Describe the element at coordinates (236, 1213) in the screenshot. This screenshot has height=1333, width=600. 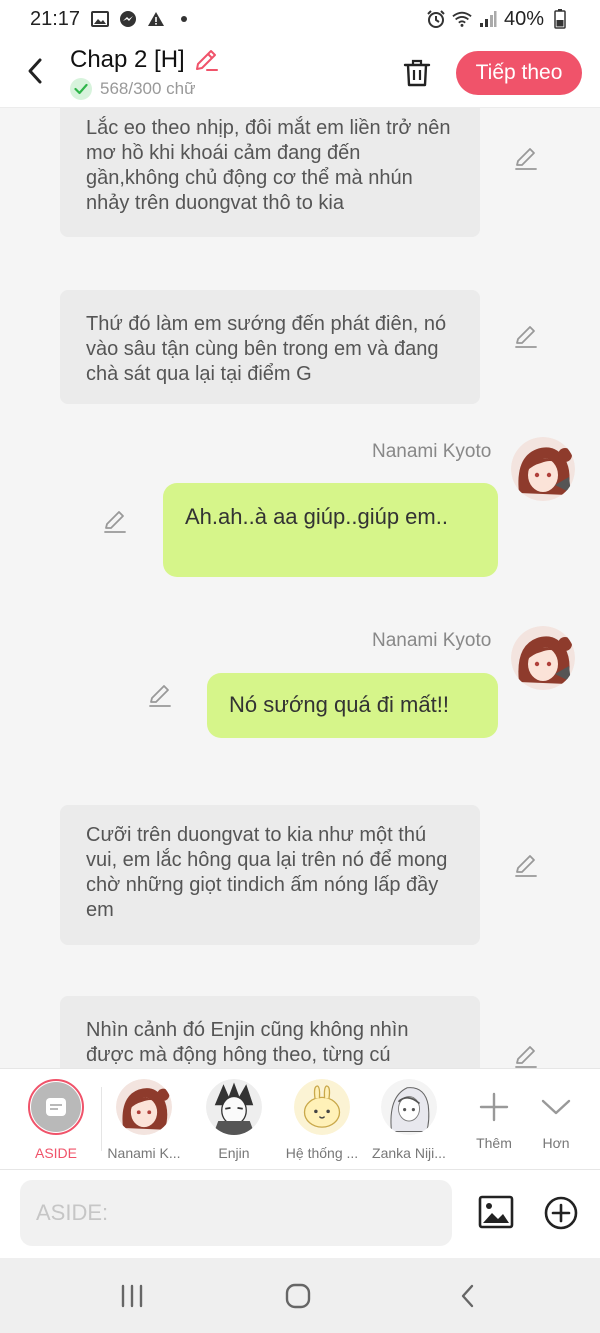
I see `message-input` at that location.